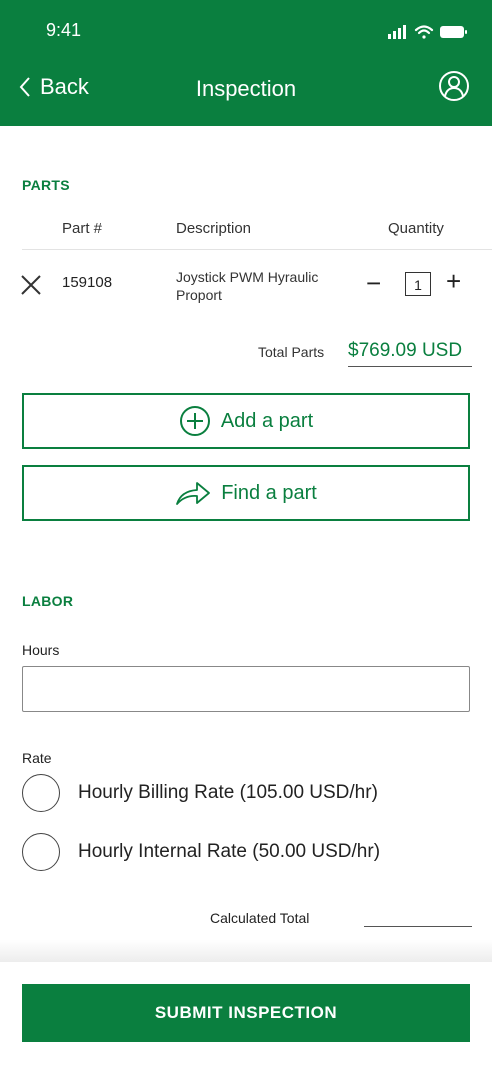 The height and width of the screenshot is (1067, 492). Describe the element at coordinates (246, 689) in the screenshot. I see `hours-input` at that location.